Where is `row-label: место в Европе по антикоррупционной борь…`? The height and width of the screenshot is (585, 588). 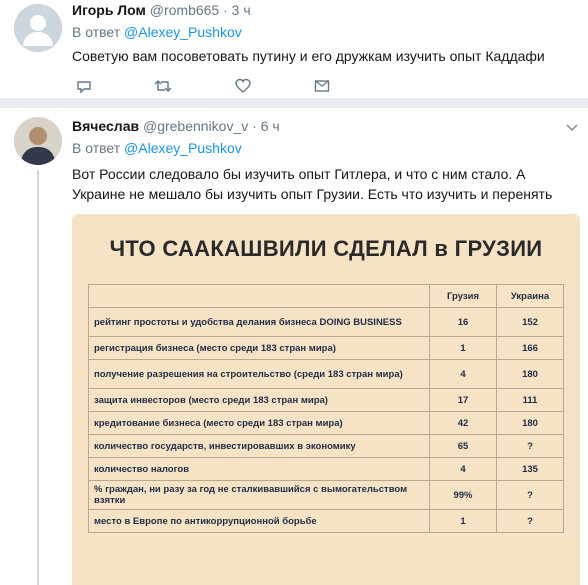
row-label: место в Европе по антикоррупционной борь… is located at coordinates (259, 521).